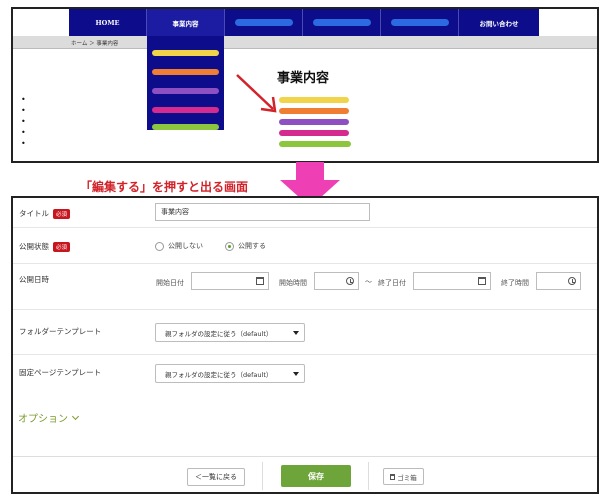 This screenshot has width=609, height=500. What do you see at coordinates (43, 419) in the screenshot?
I see `options-label: オプション` at bounding box center [43, 419].